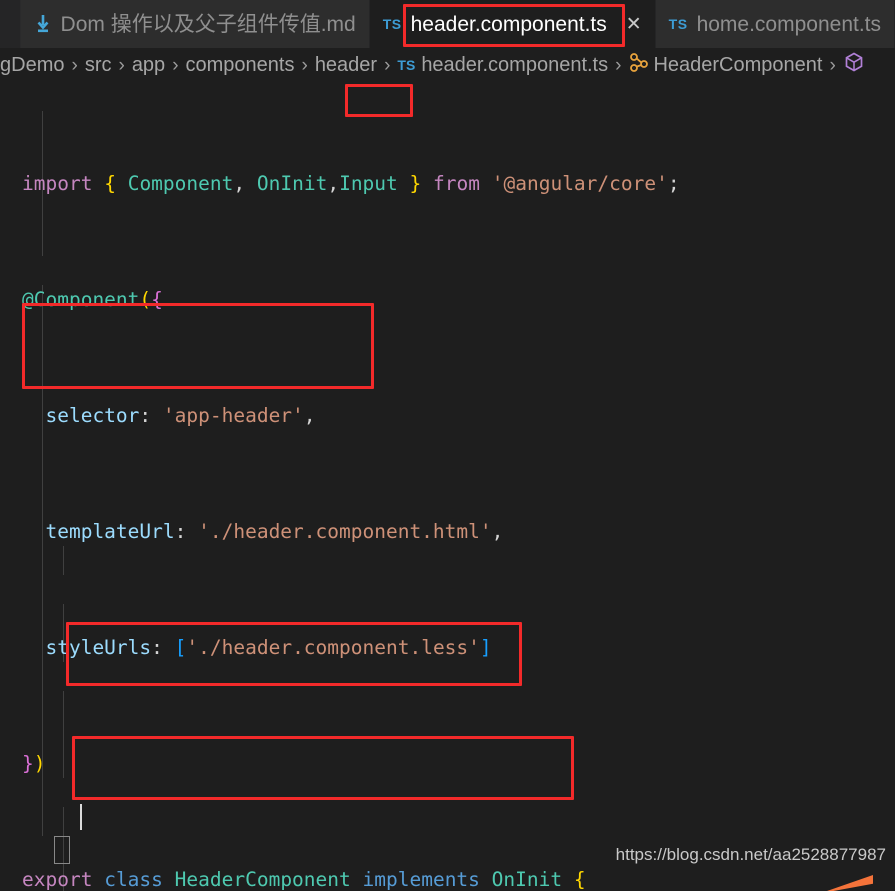 The width and height of the screenshot is (895, 891). Describe the element at coordinates (240, 65) in the screenshot. I see `breadcrumb-item-components: components` at that location.